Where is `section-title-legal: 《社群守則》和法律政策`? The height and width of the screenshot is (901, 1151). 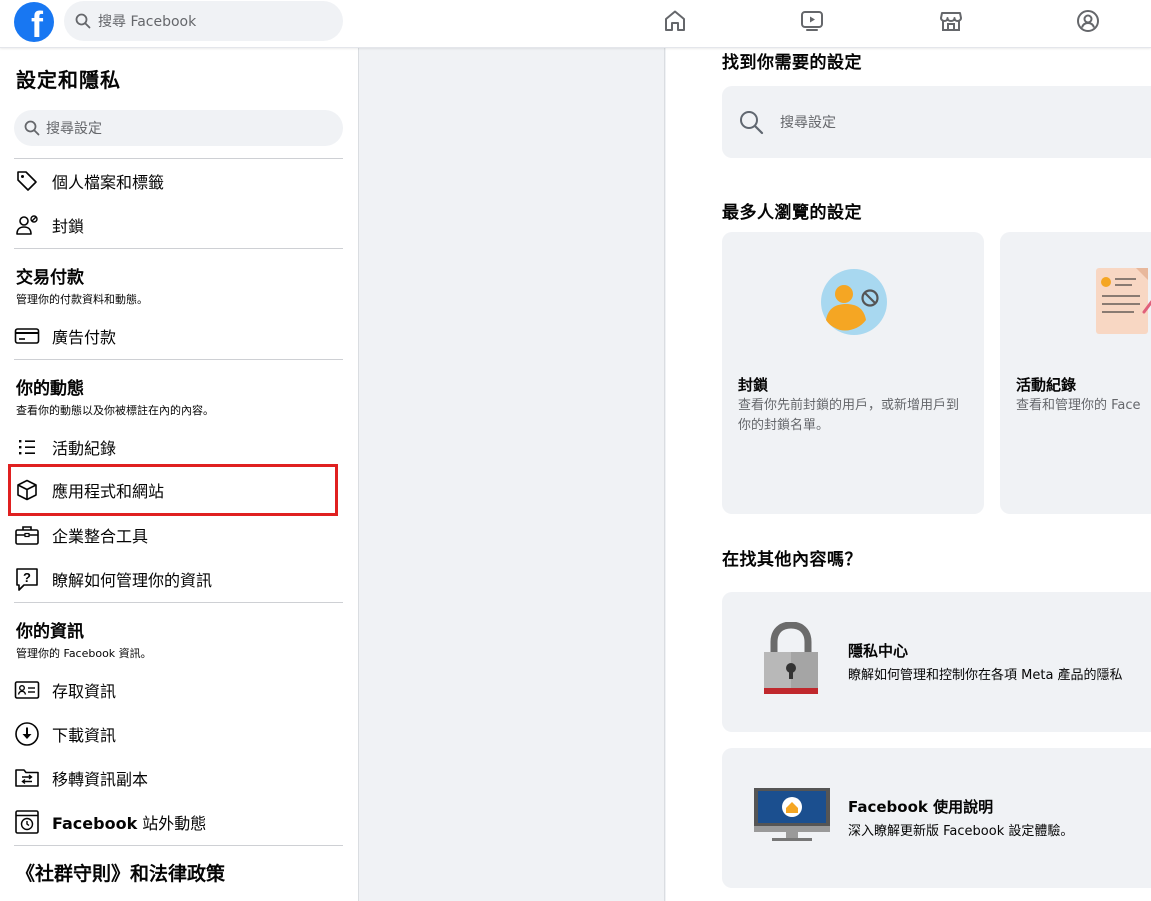
section-title-legal: 《社群守則》和法律政策 is located at coordinates (120, 872).